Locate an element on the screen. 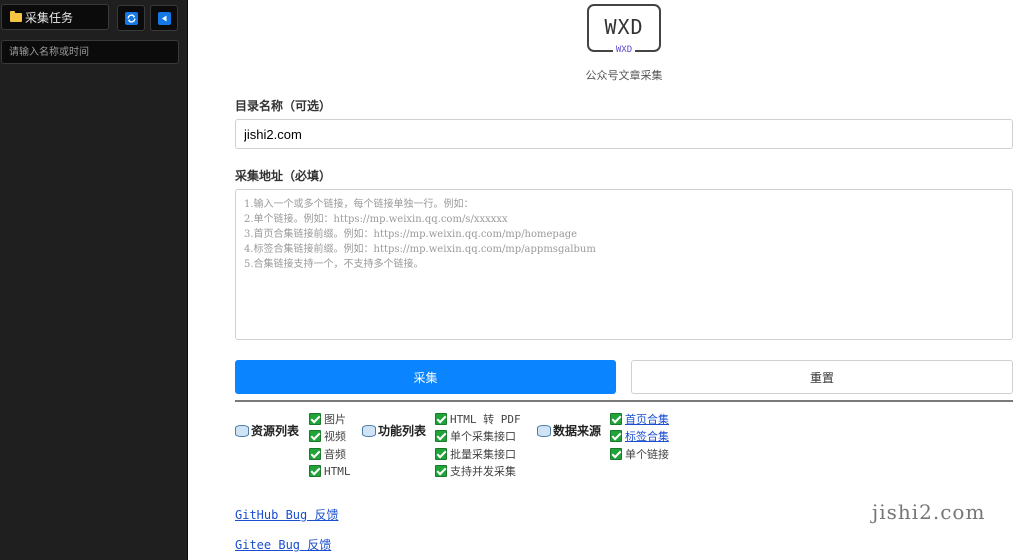  feature-item-batch-api: 批量采集接口 is located at coordinates (478, 454).